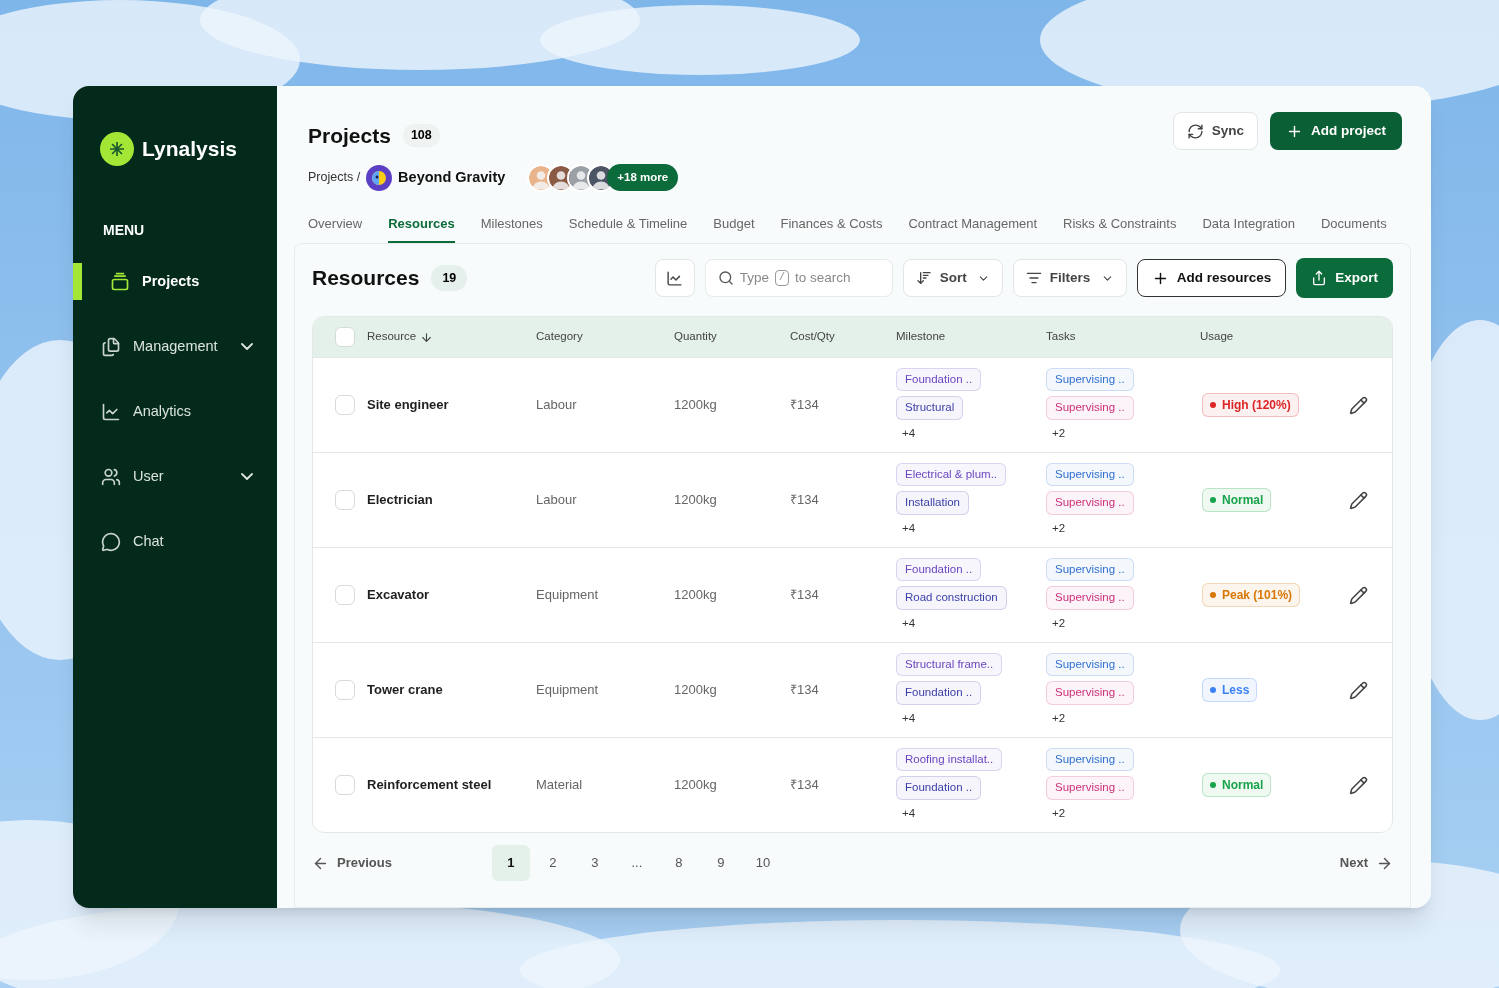 The width and height of the screenshot is (1499, 988). What do you see at coordinates (334, 177) in the screenshot?
I see `breadcrumb-link: Projects /` at bounding box center [334, 177].